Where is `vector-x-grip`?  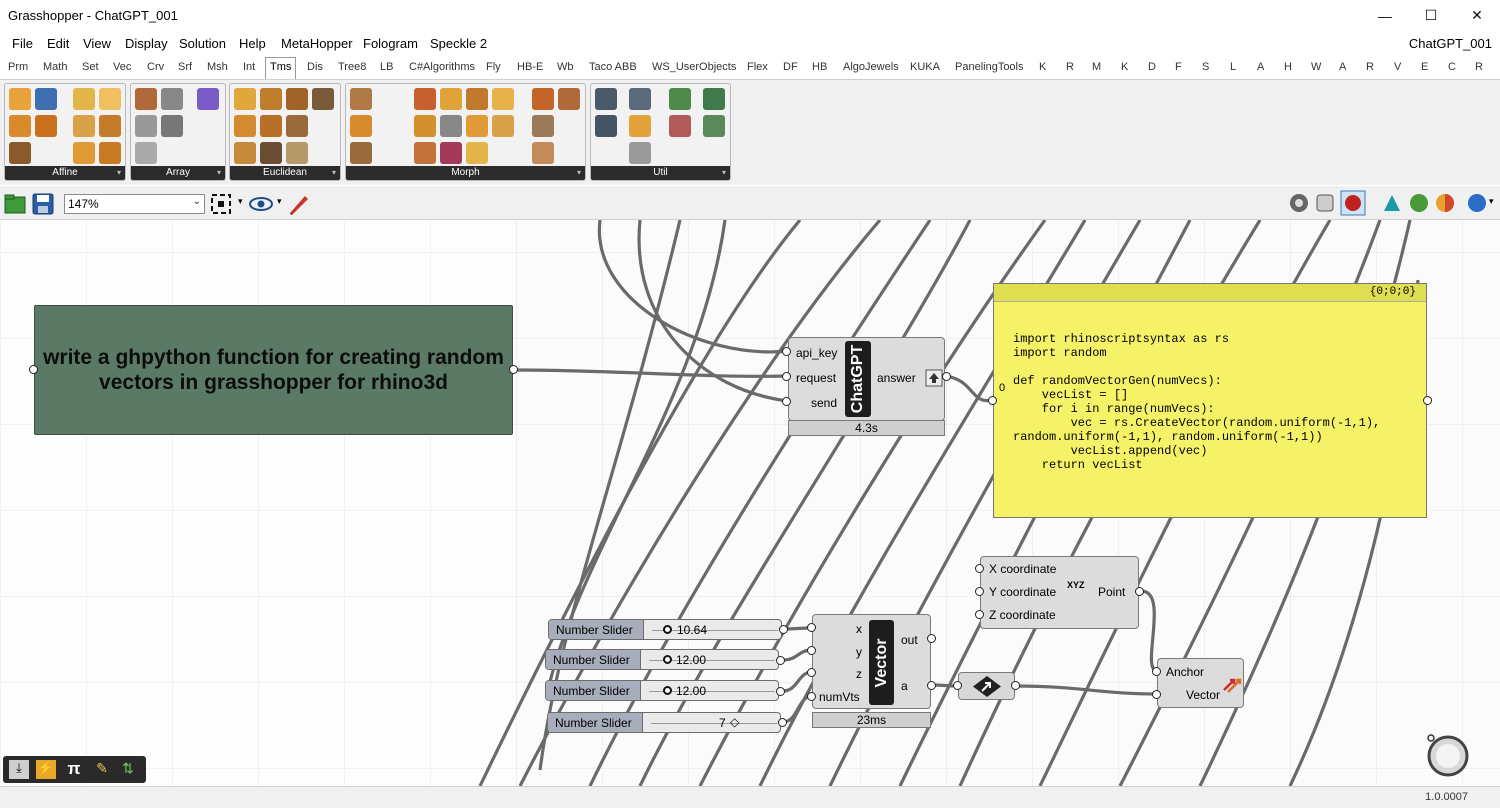
vector-x-grip is located at coordinates (811, 627).